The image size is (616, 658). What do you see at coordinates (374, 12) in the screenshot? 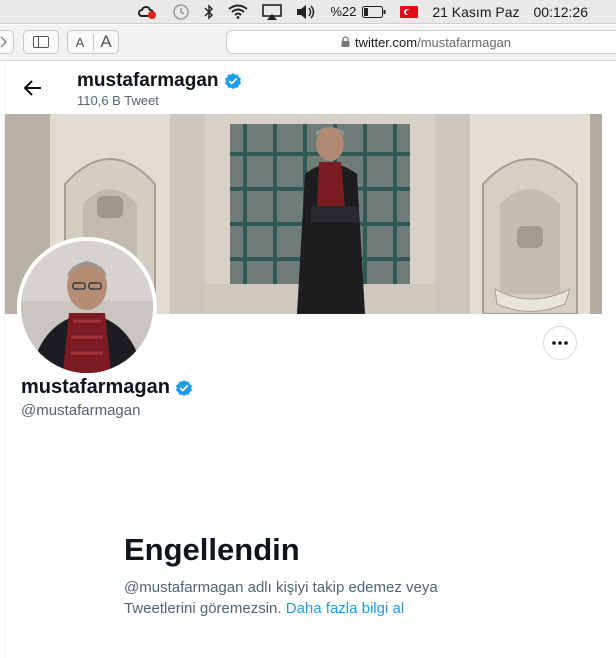
I see `battery-icon` at bounding box center [374, 12].